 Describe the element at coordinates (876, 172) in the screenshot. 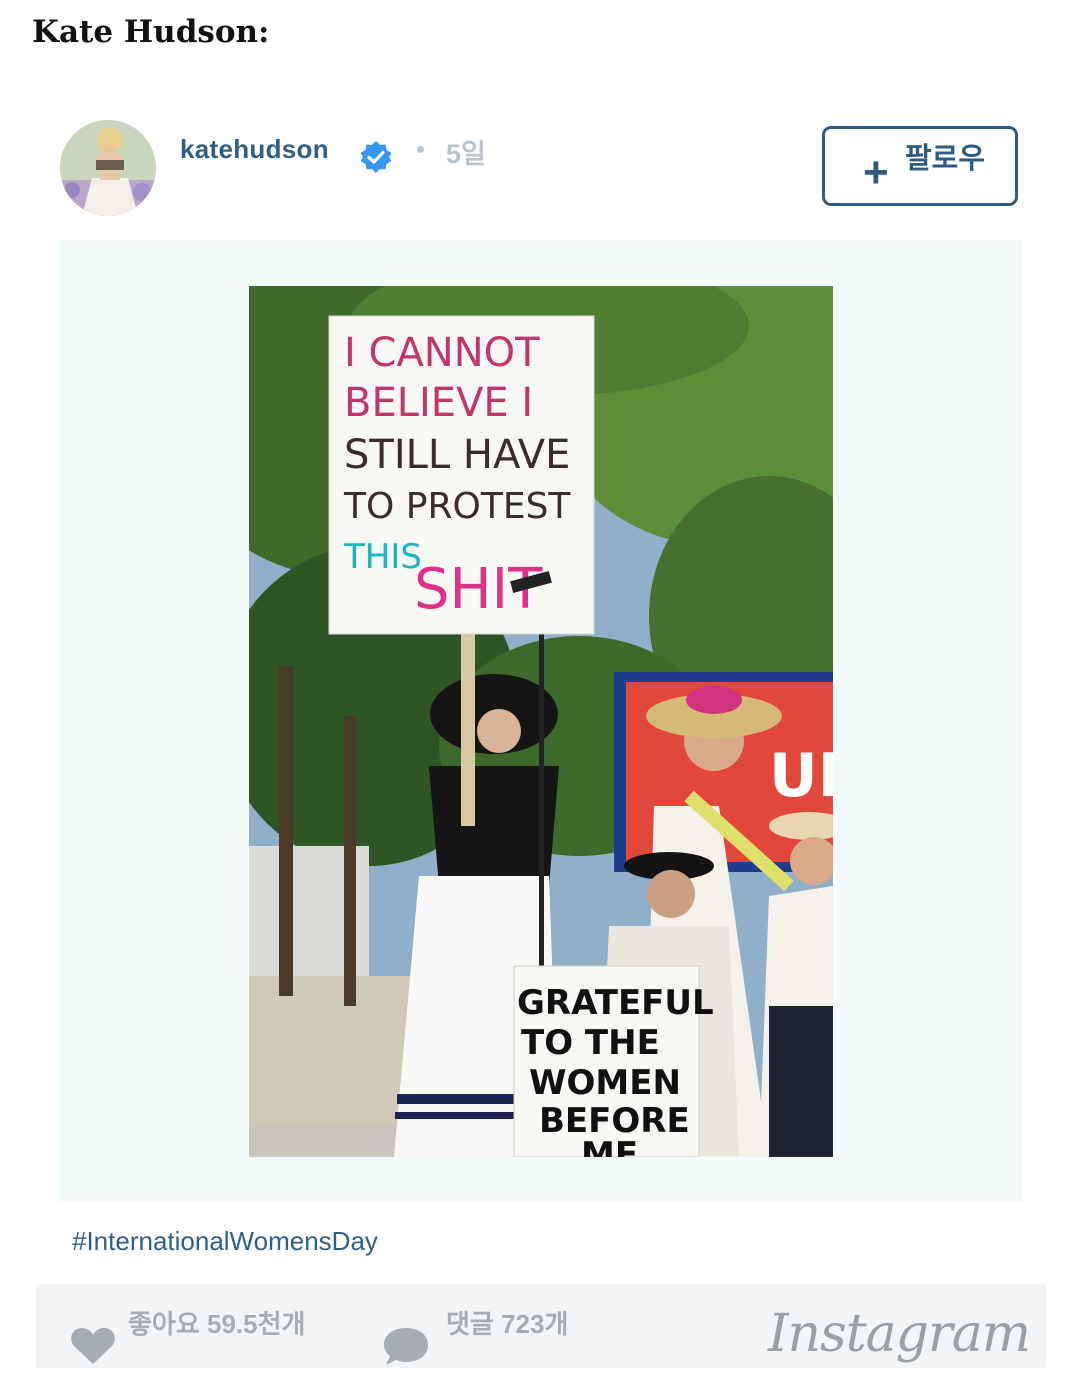

I see `plus-icon: +` at that location.